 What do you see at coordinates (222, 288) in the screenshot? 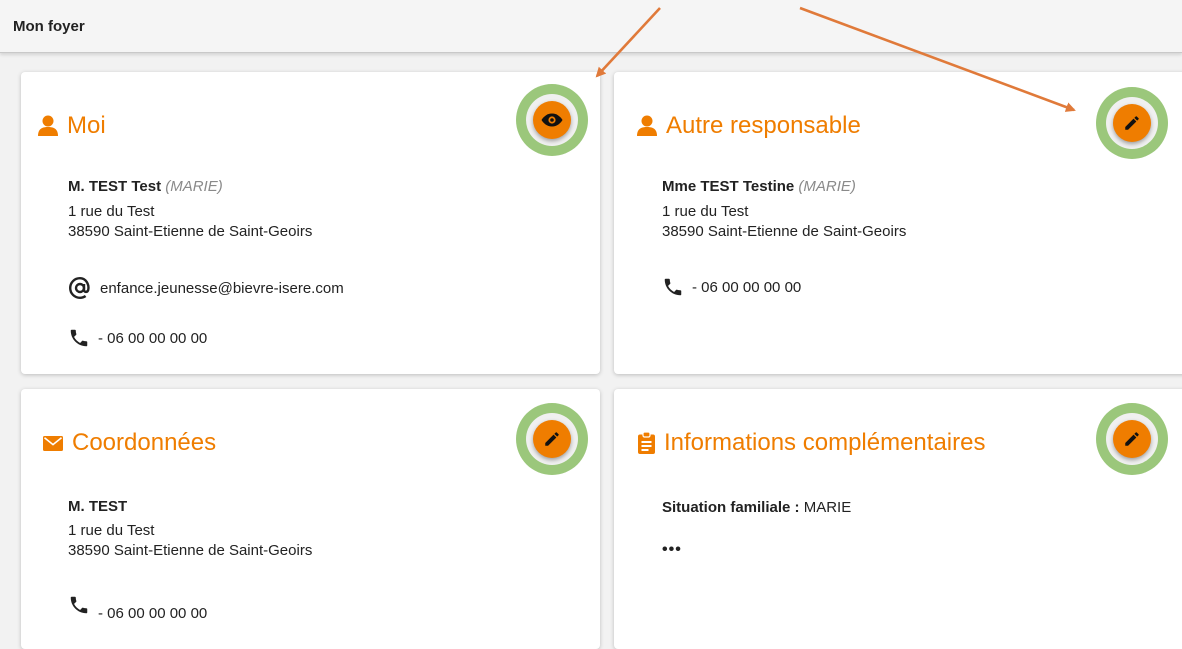
I see `email-text: enfance.jeunesse@bievre-isere.com` at bounding box center [222, 288].